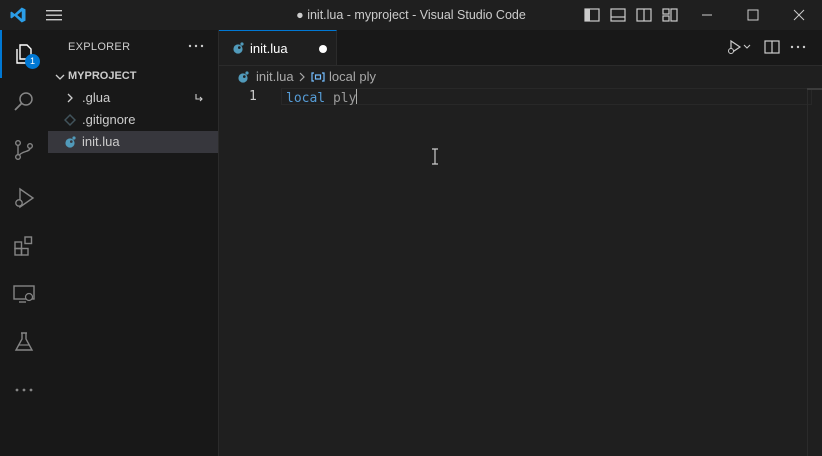  I want to click on extensions-icon, so click(23, 246).